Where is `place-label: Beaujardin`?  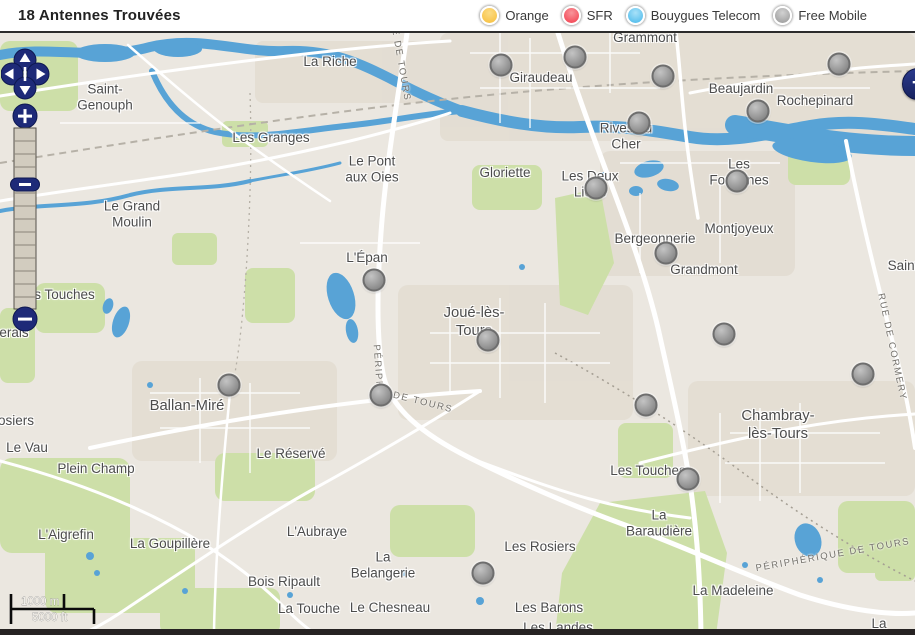 place-label: Beaujardin is located at coordinates (741, 88).